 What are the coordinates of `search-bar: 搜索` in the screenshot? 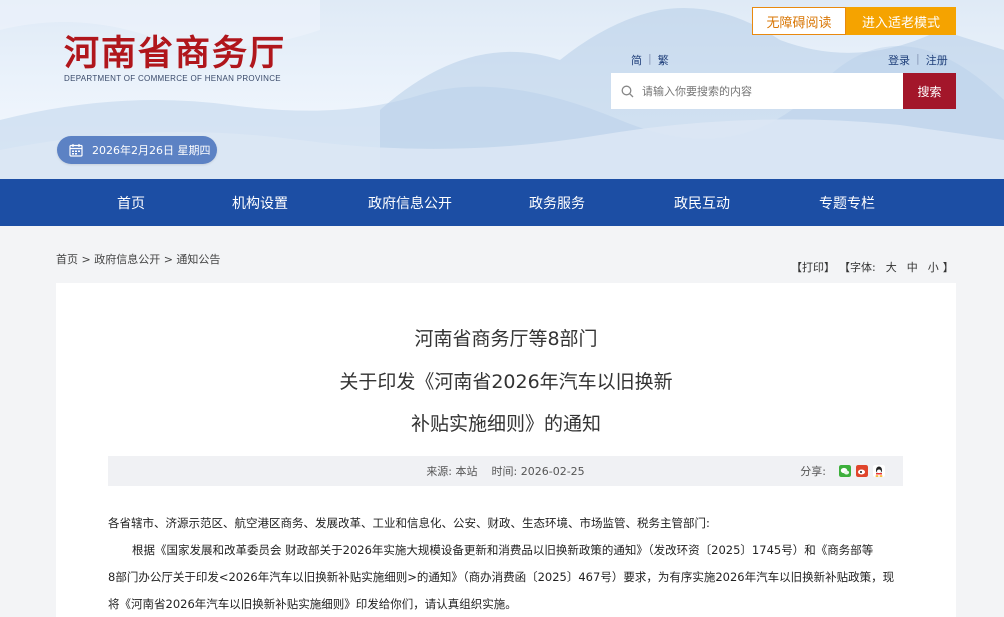 It's located at (783, 91).